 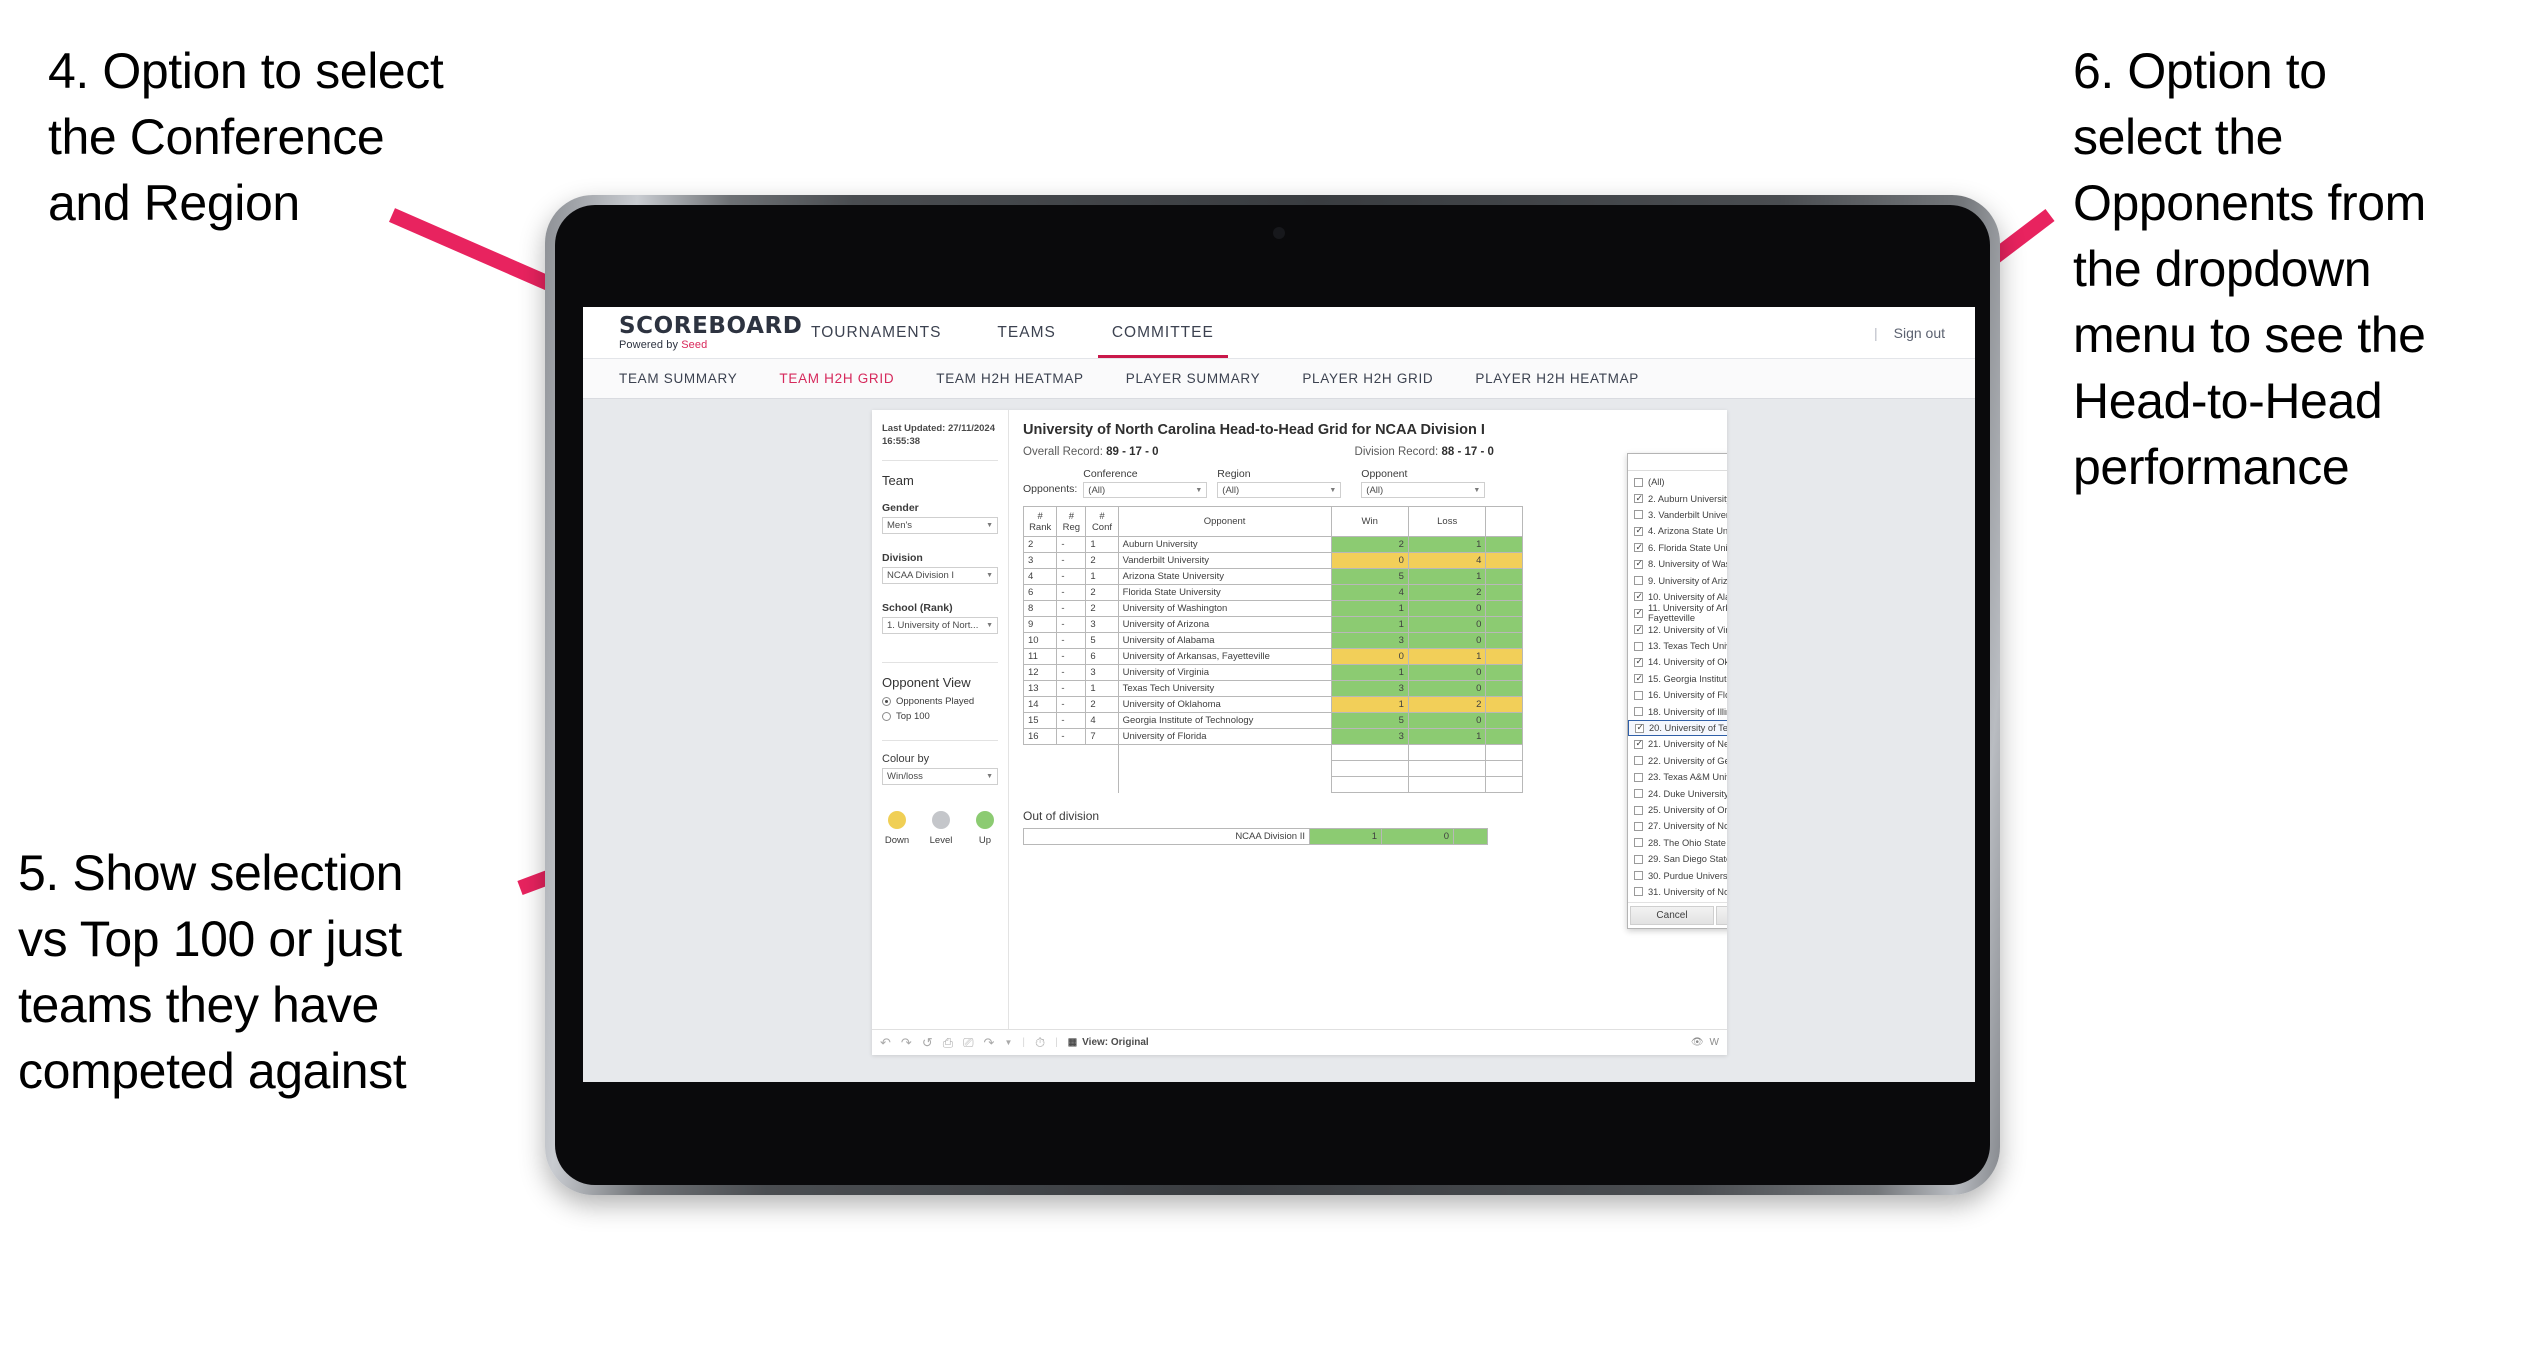 I want to click on revert-icon: ↺, so click(x=927, y=1042).